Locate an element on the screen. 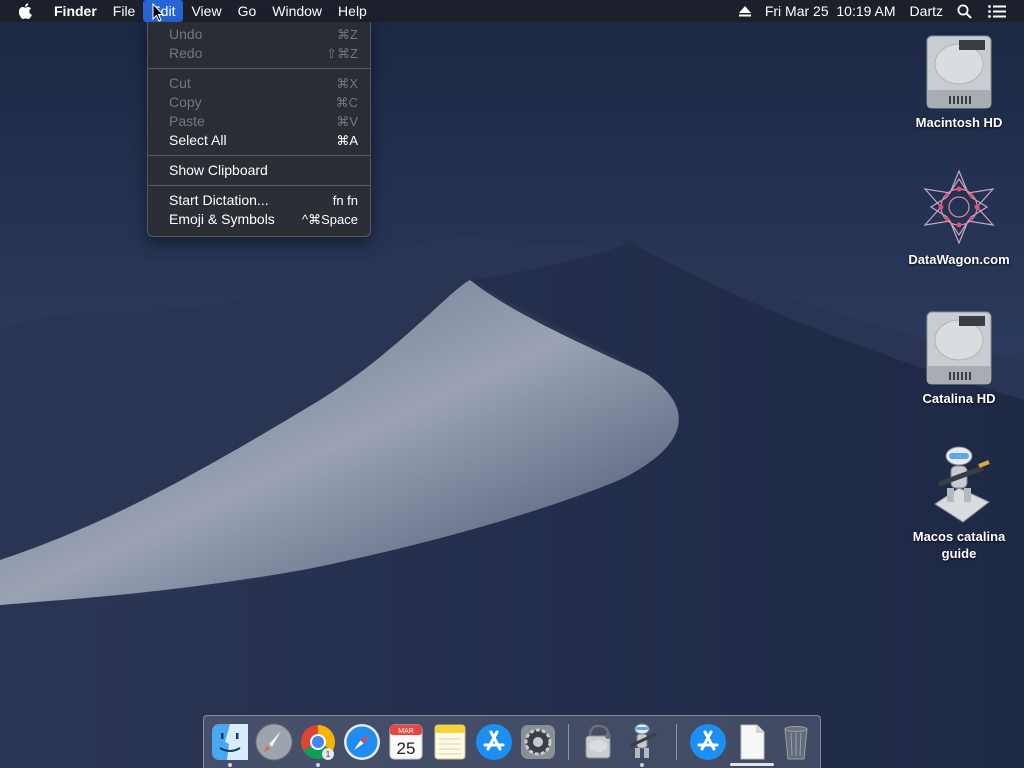 The height and width of the screenshot is (768, 1024). chrome-badge-count: 1 is located at coordinates (328, 754).